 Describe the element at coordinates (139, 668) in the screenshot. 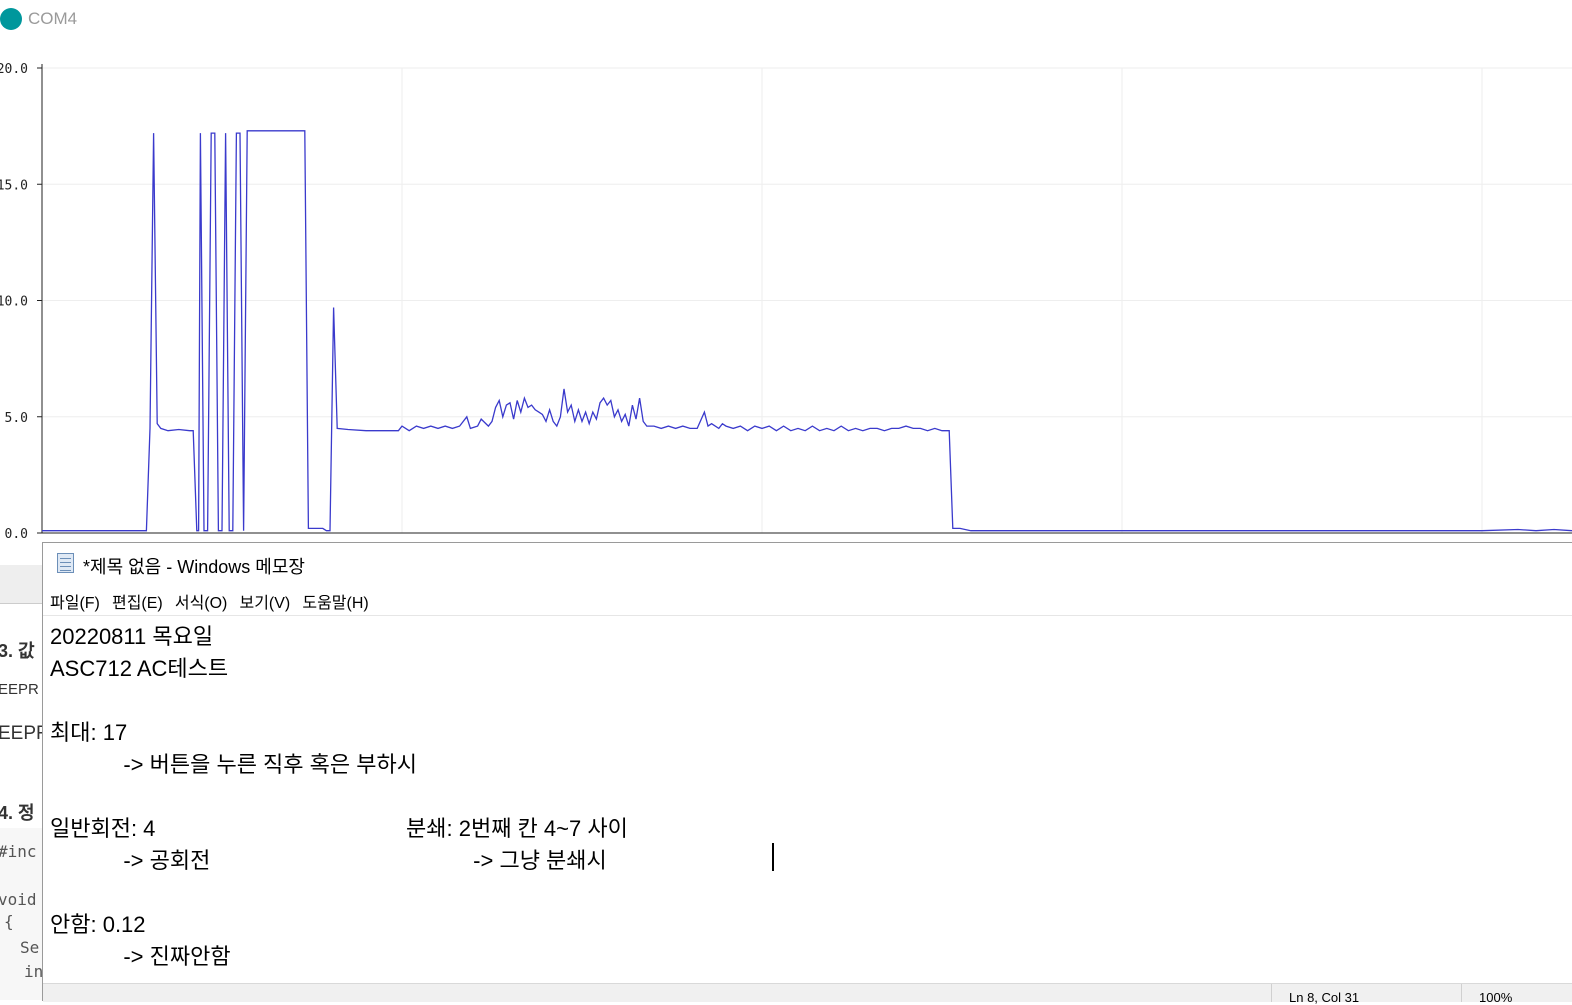

I see `text-line: ASC712 AC테스트` at that location.